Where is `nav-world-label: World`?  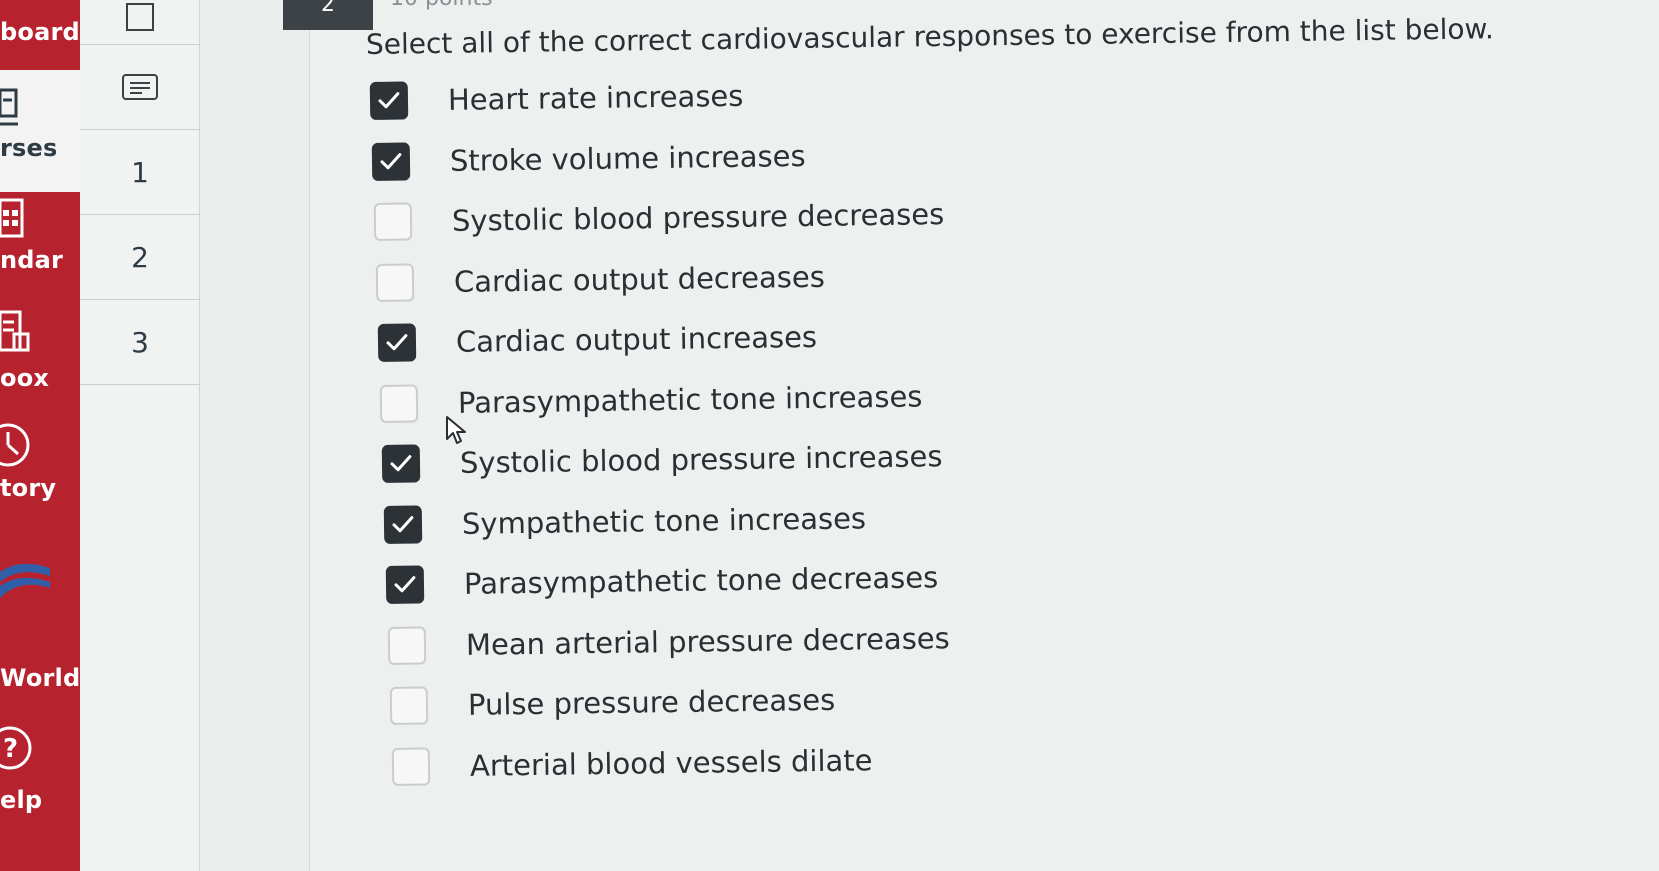
nav-world-label: World is located at coordinates (40, 678).